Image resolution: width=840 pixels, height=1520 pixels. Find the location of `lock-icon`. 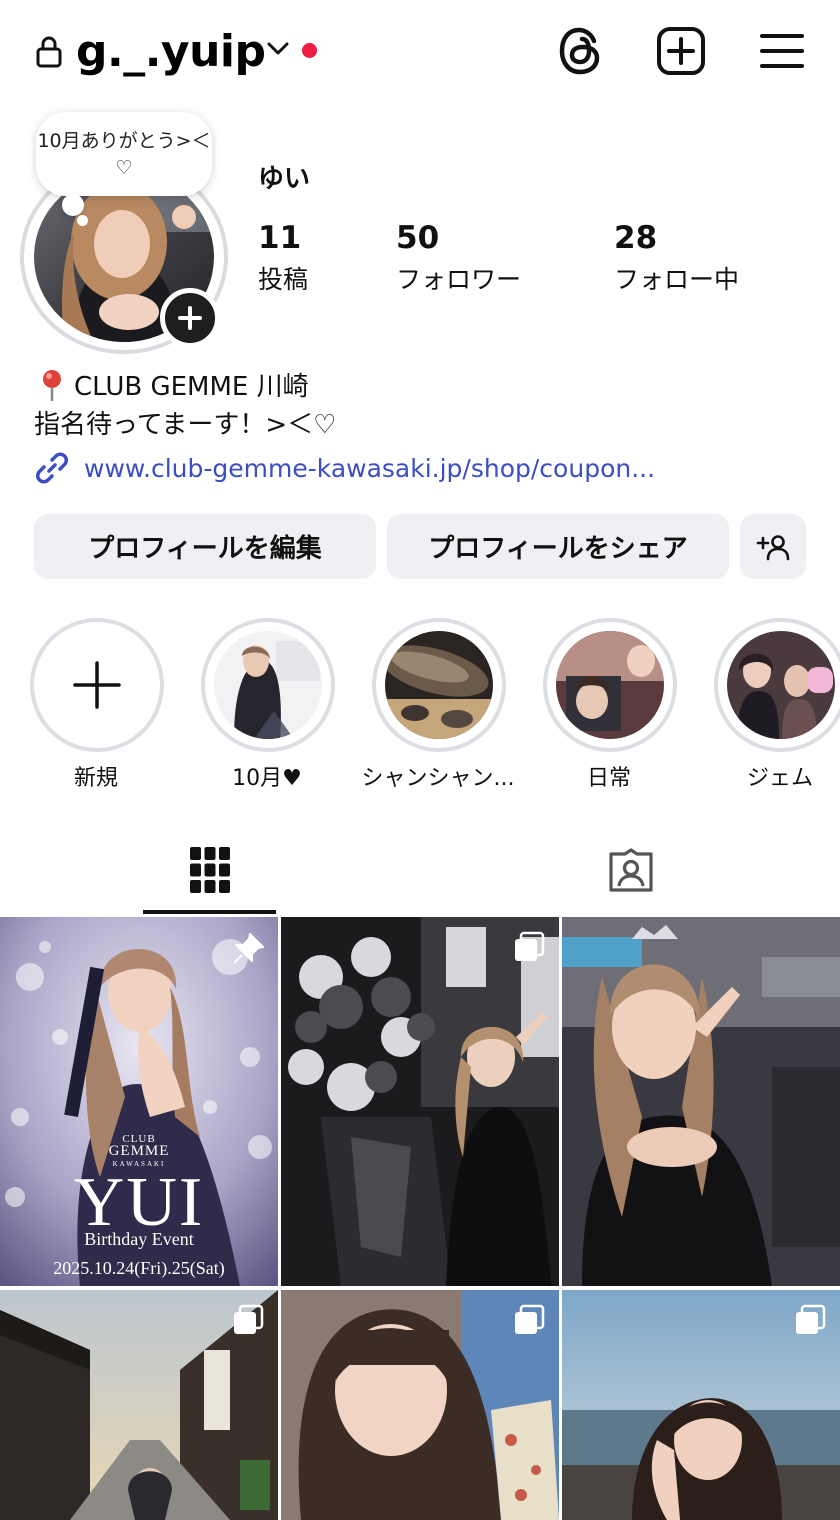

lock-icon is located at coordinates (49, 52).